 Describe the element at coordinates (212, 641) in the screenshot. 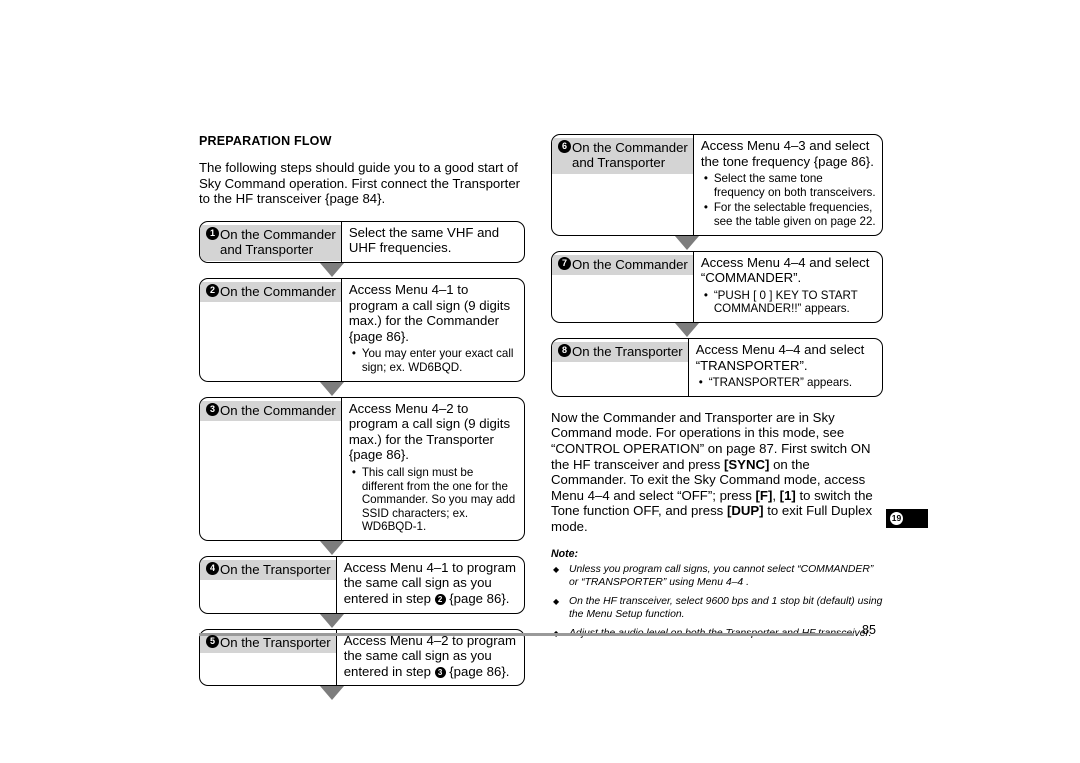

I see `step-number-badge: 5` at that location.